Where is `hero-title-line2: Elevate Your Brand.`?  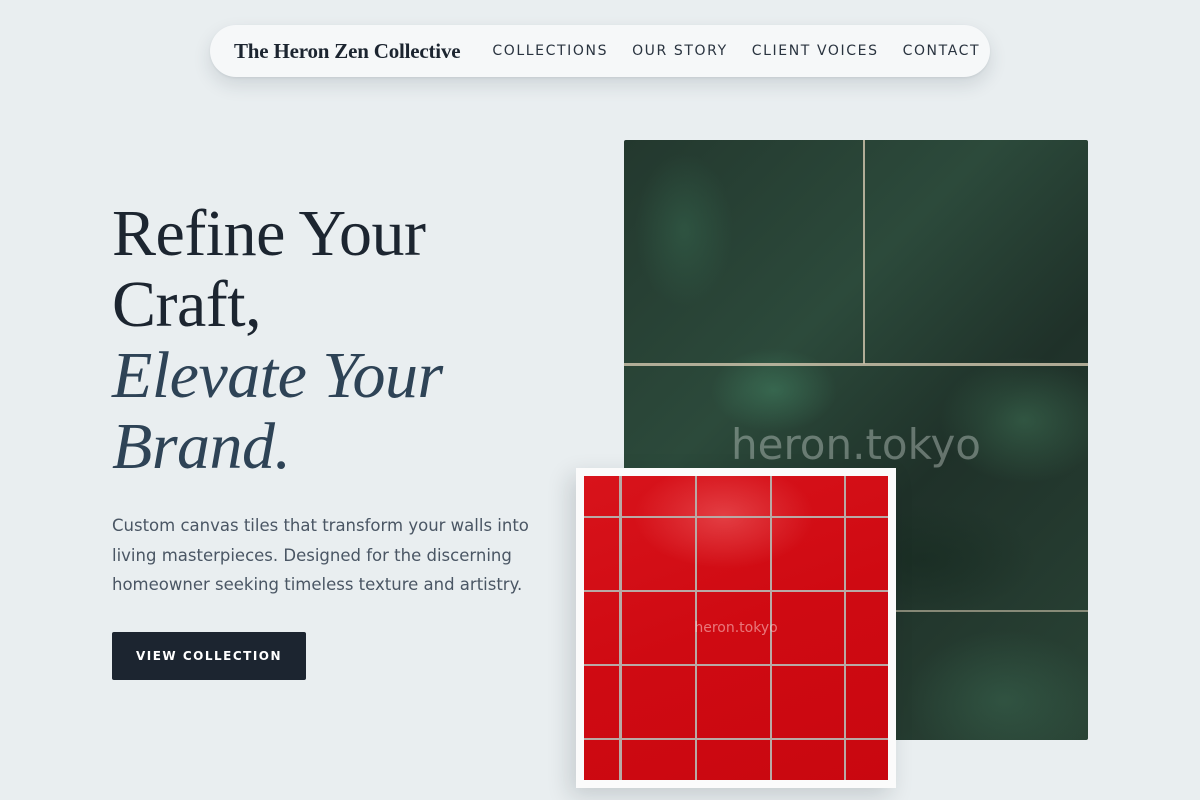 hero-title-line2: Elevate Your Brand. is located at coordinates (277, 411).